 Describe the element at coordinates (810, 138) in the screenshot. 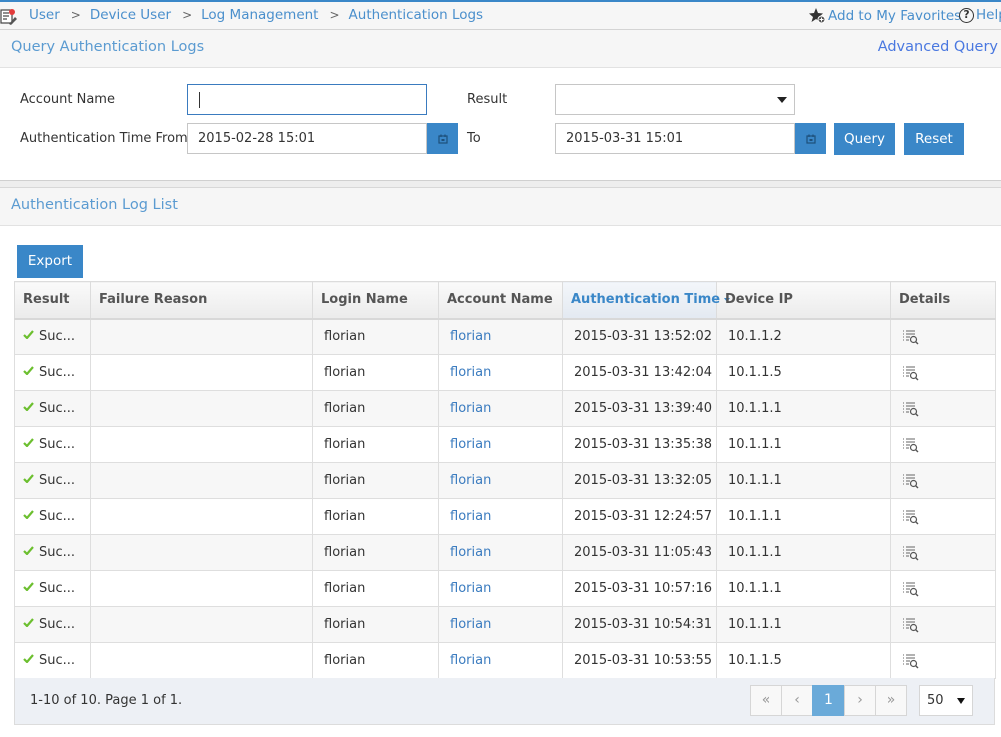

I see `time-to-calendar-button` at that location.